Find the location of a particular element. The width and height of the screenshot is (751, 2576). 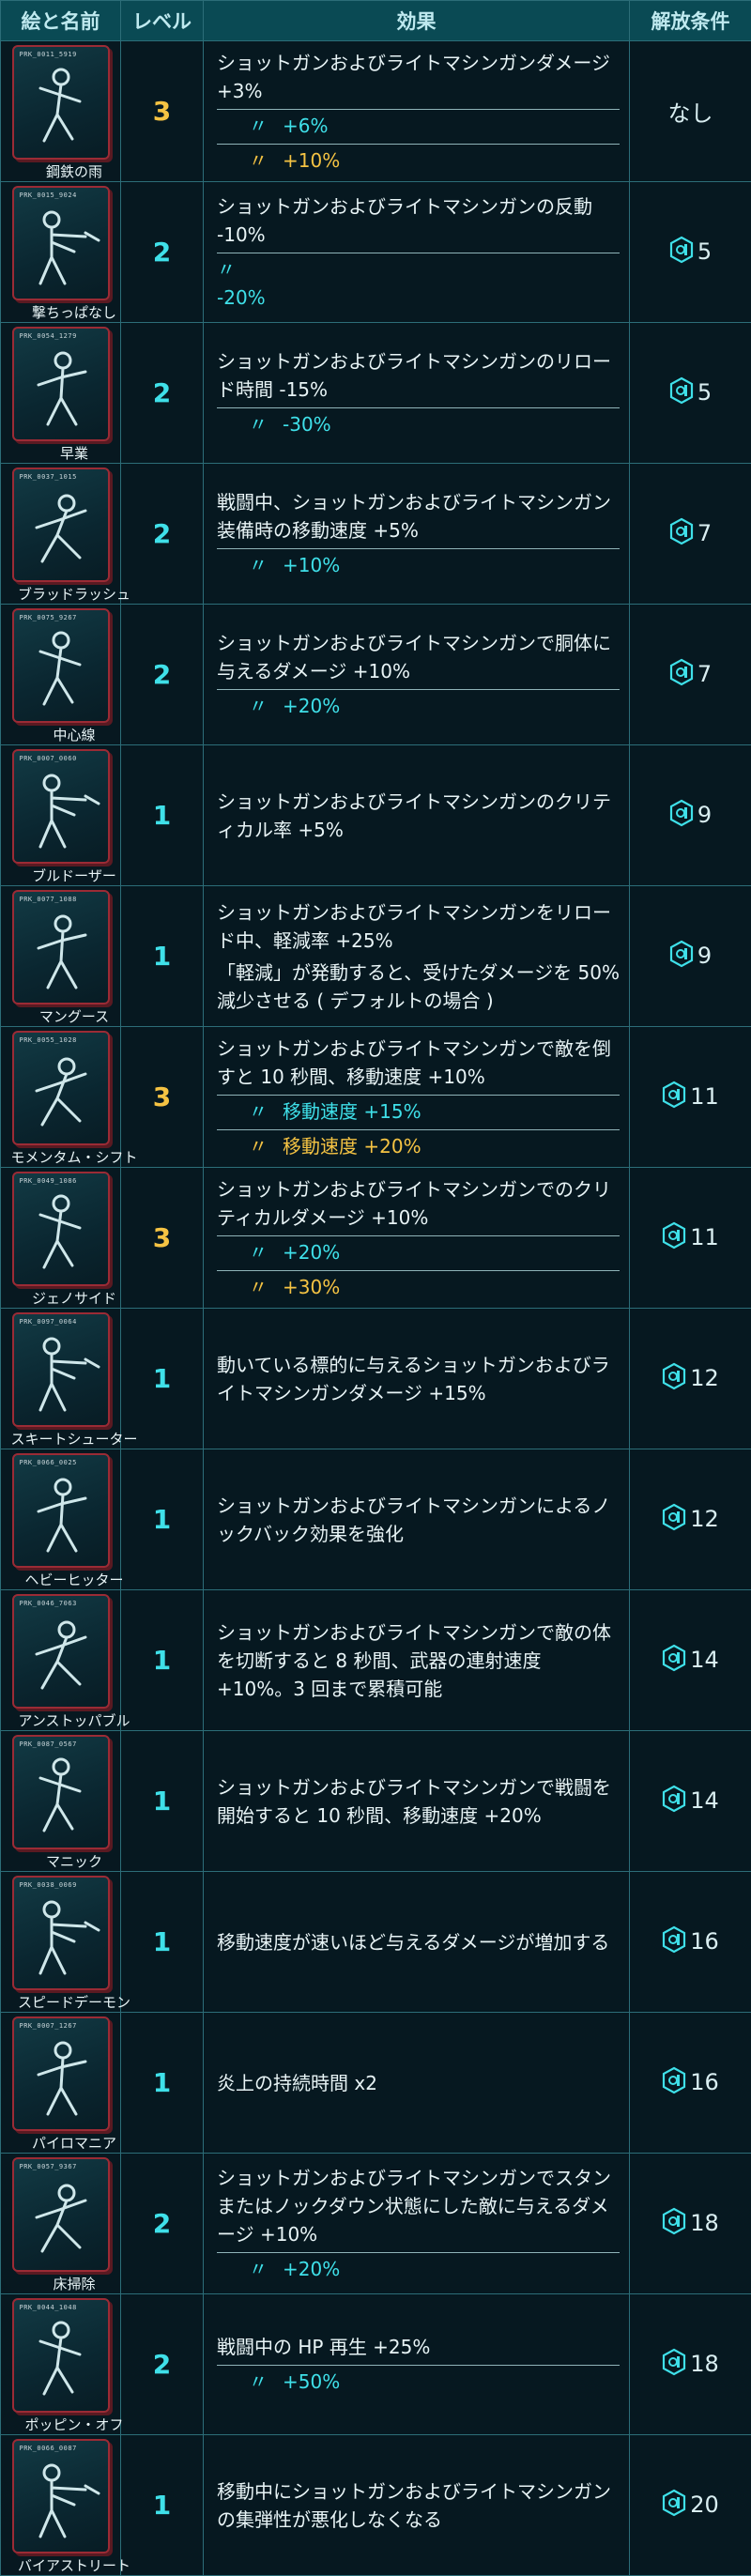

effect-text: 移動速度が速いほど与えるダメージが増加する is located at coordinates (419, 1942).